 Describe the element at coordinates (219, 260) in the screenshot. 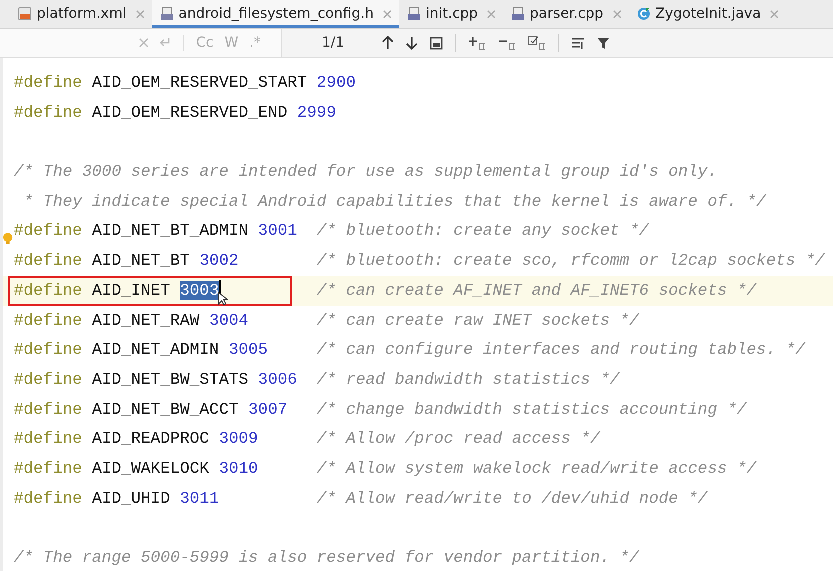

I see `number-literal: 3002` at that location.